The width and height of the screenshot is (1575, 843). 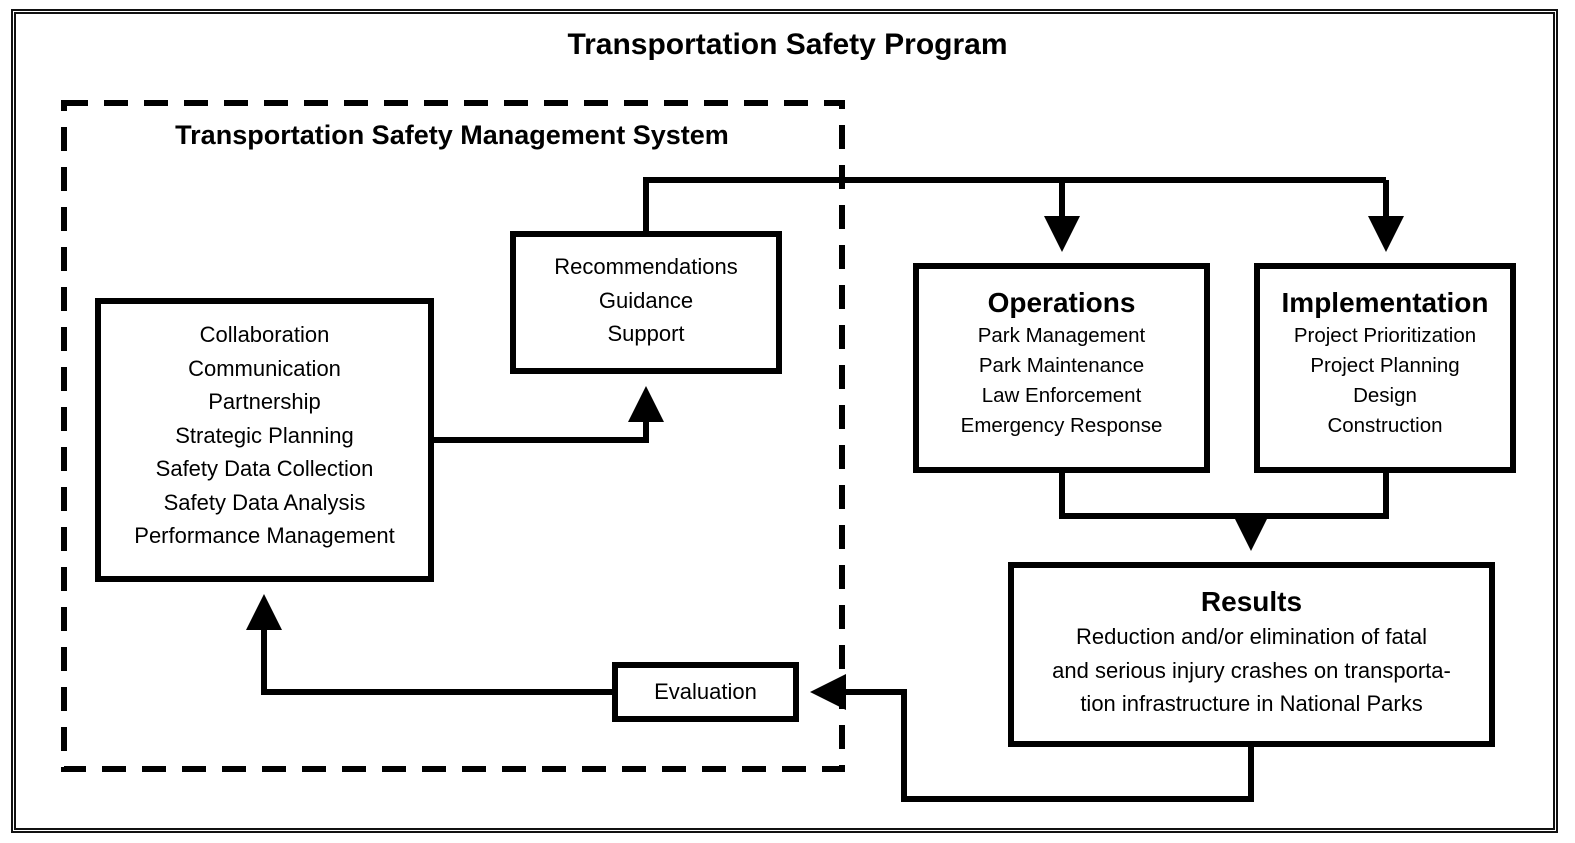 I want to click on operations-title: Operations, so click(x=1061, y=302).